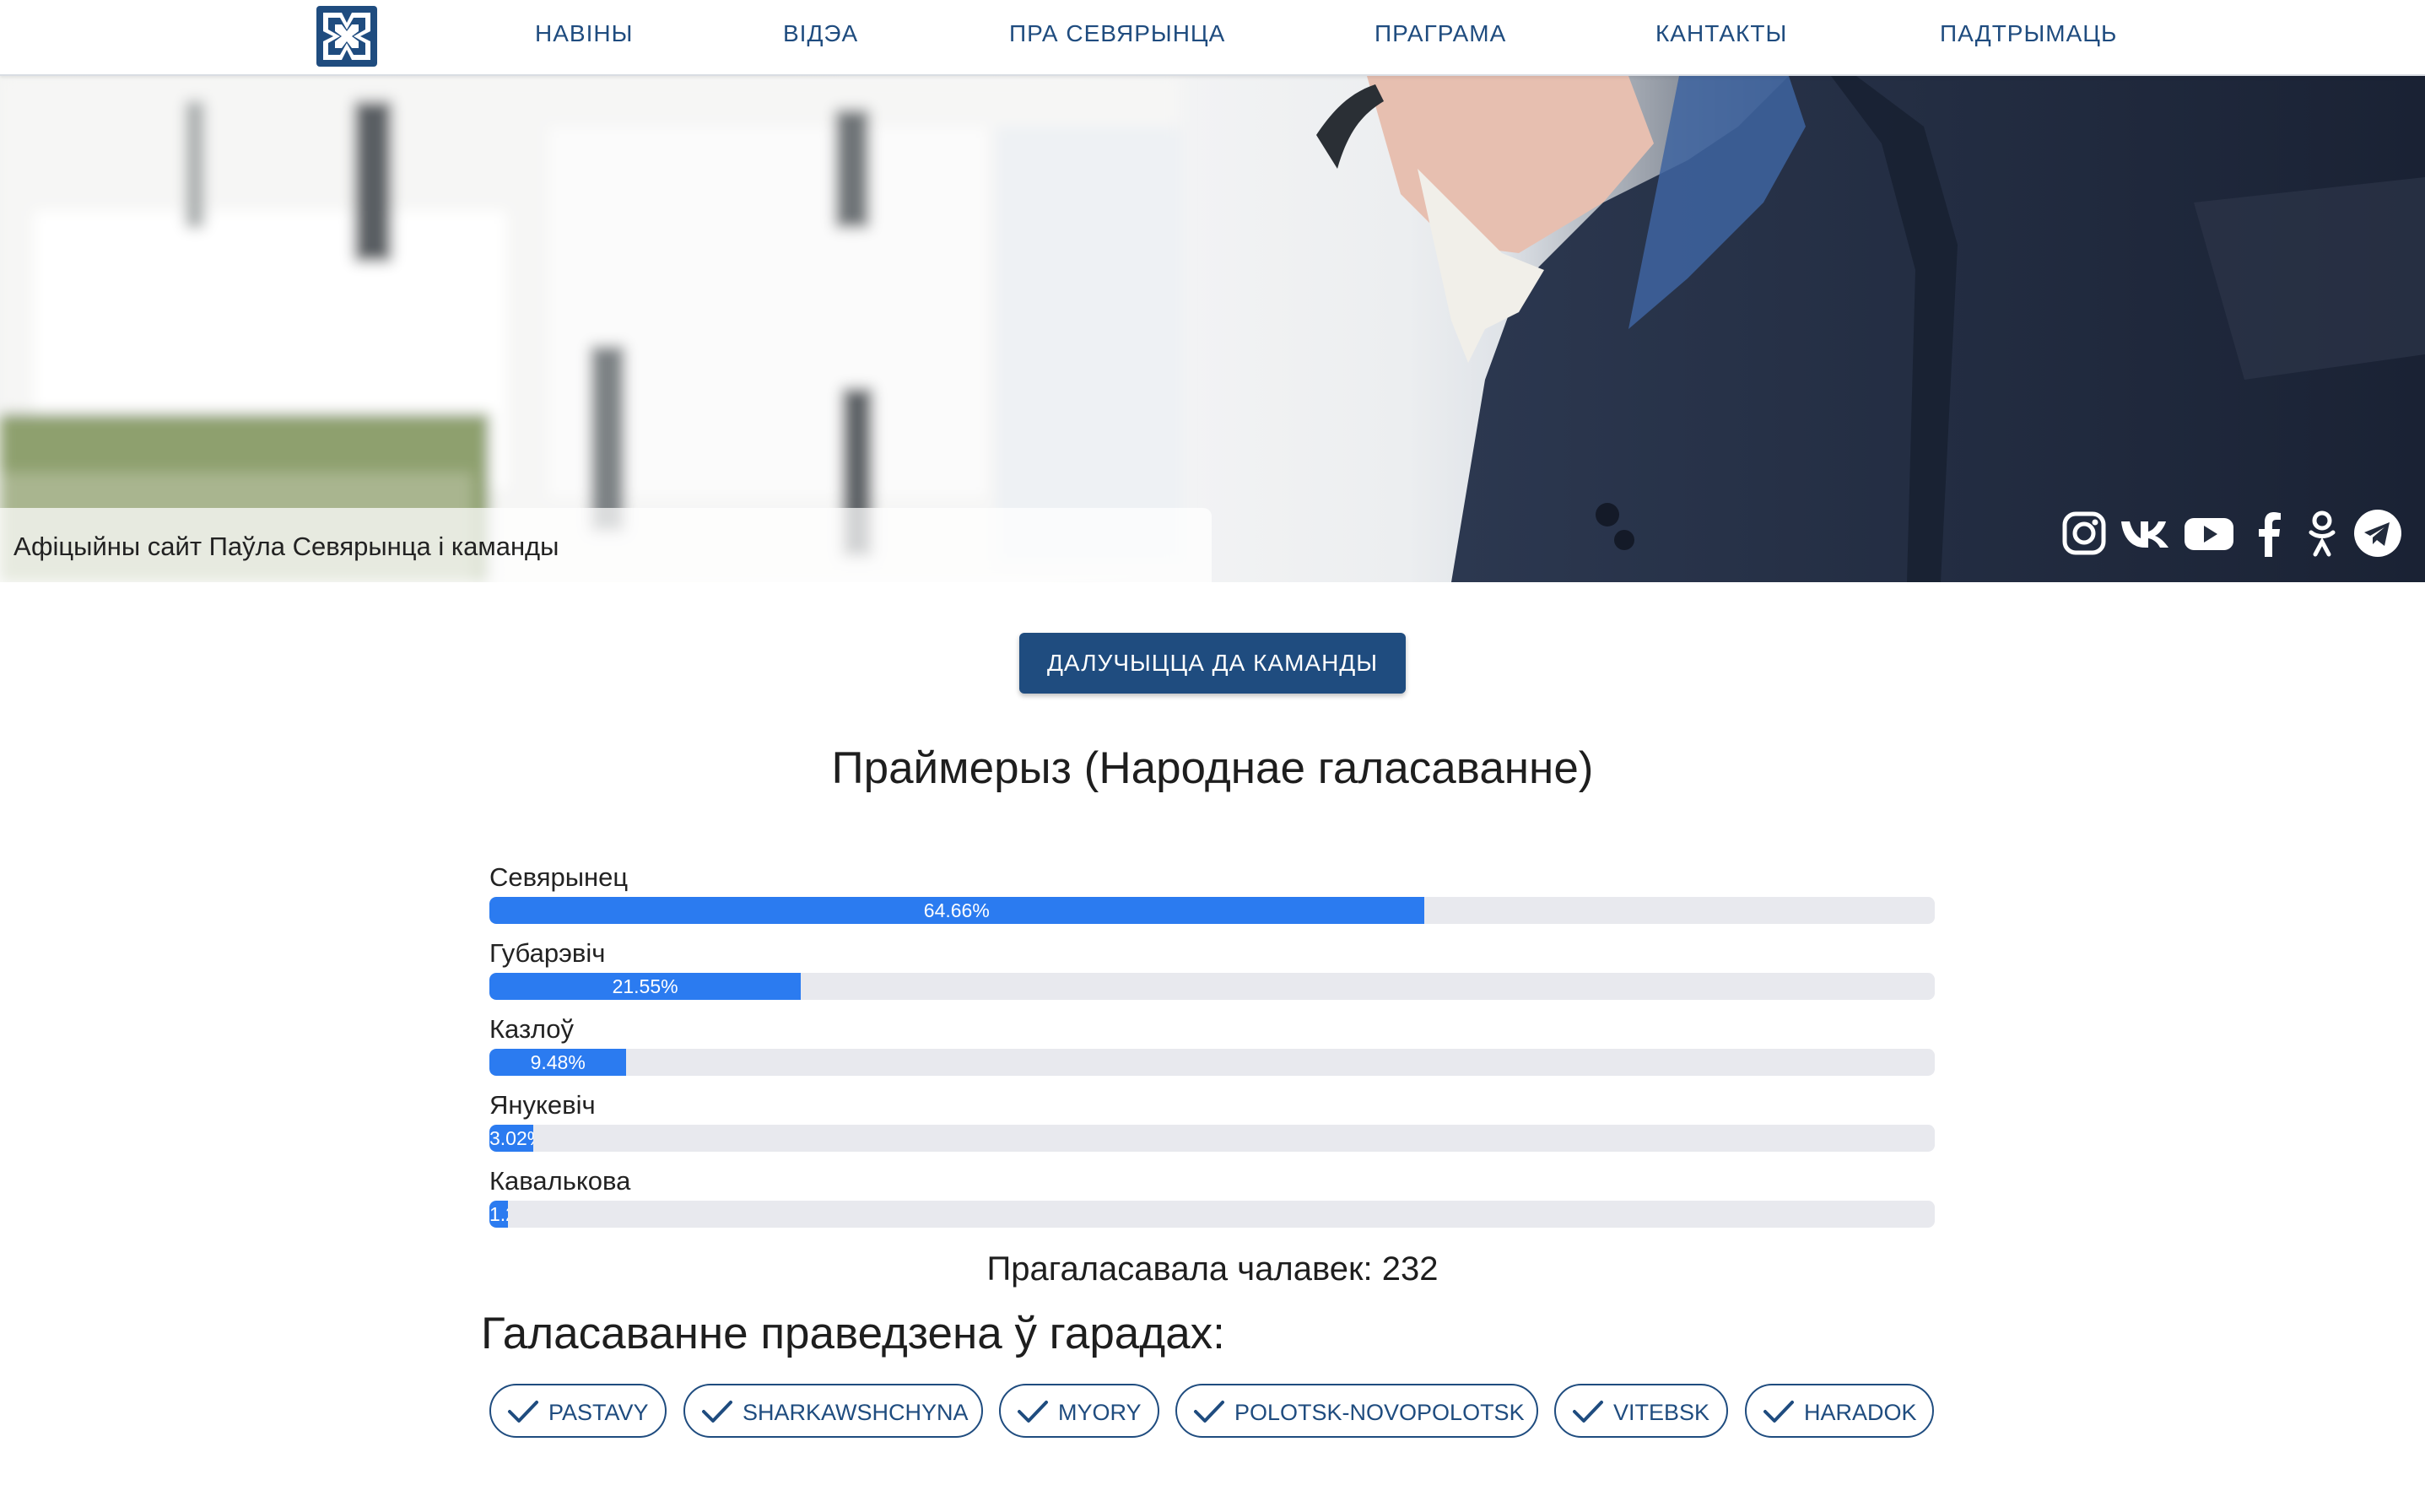  I want to click on nav-item-contacts: КАНТАКТЫ, so click(1721, 33).